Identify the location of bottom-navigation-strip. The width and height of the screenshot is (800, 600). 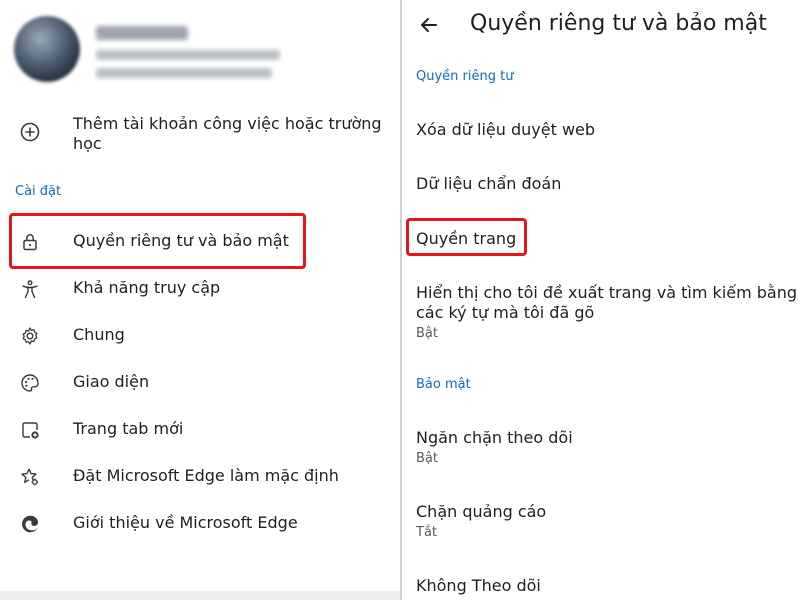
(200, 595).